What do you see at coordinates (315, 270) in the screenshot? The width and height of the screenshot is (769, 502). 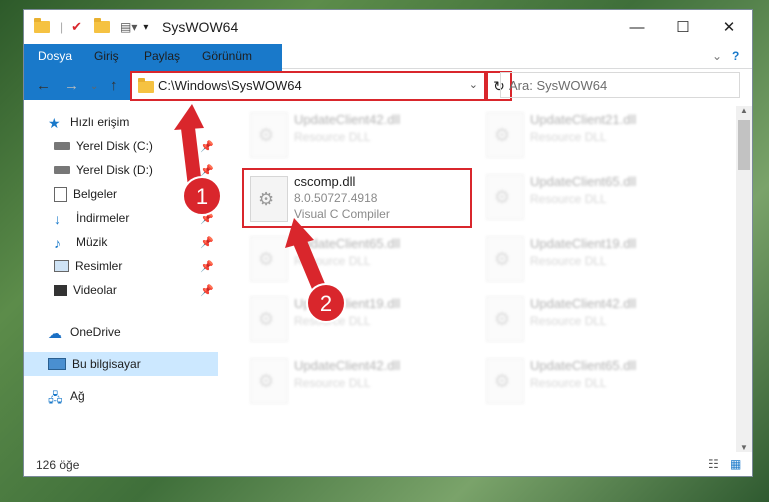 I see `arrow-2: 2` at bounding box center [315, 270].